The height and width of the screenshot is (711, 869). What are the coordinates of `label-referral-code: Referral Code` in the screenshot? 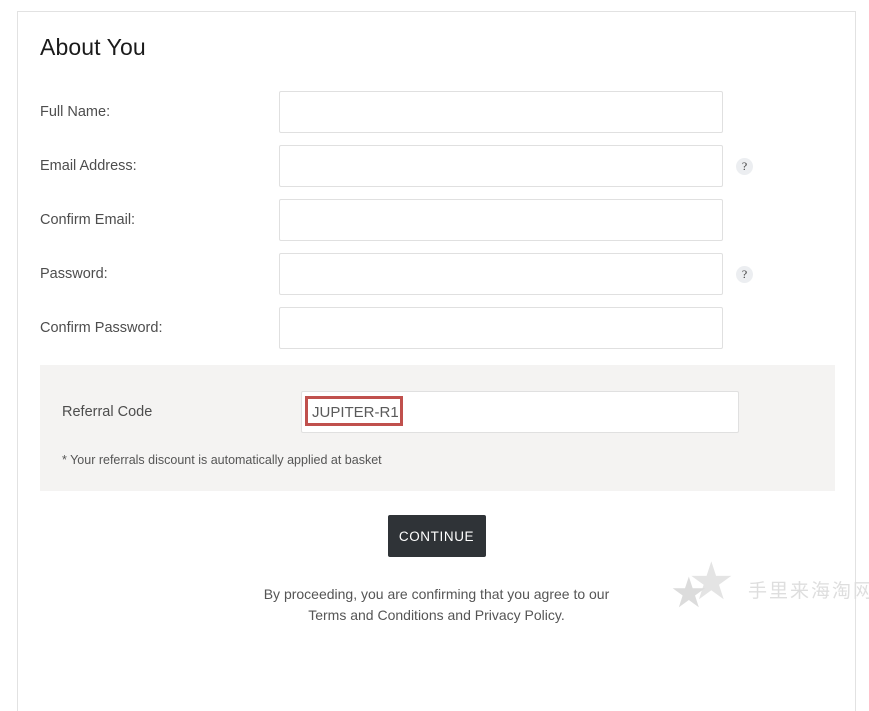 It's located at (107, 412).